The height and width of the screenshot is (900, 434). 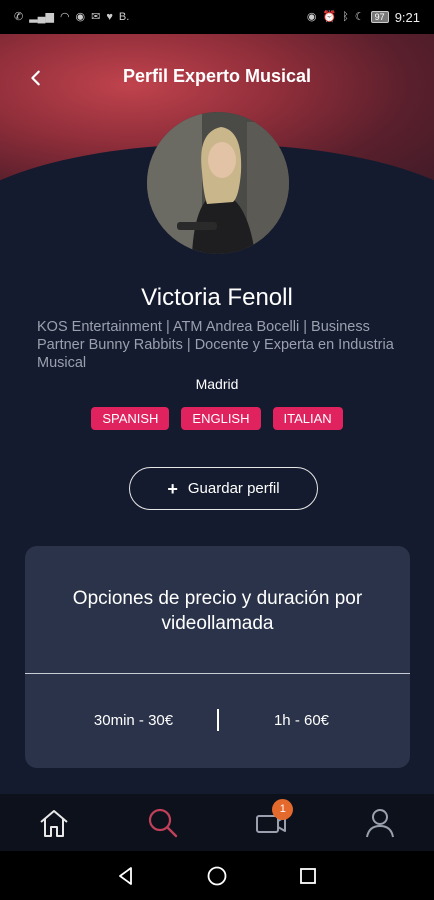 I want to click on avatar-photo, so click(x=218, y=183).